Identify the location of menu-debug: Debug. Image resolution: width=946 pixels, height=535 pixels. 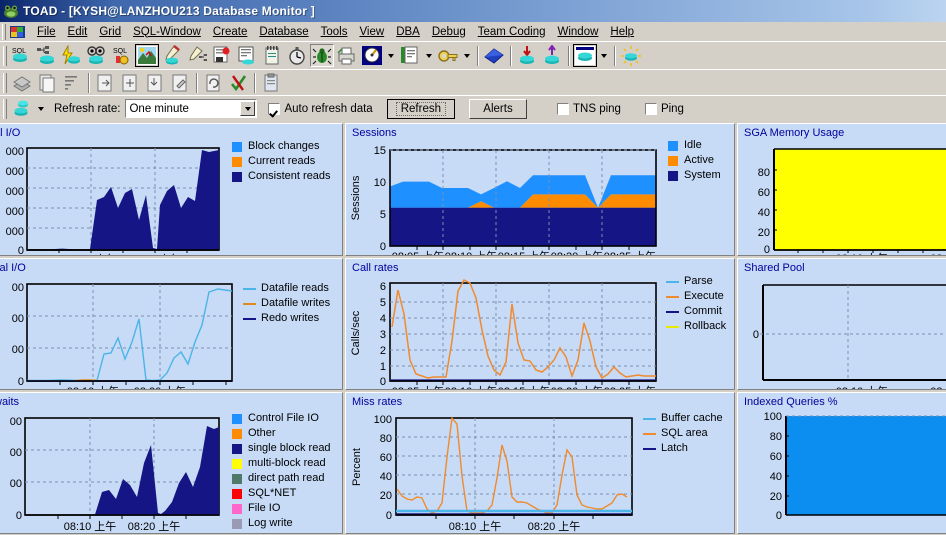
(449, 32).